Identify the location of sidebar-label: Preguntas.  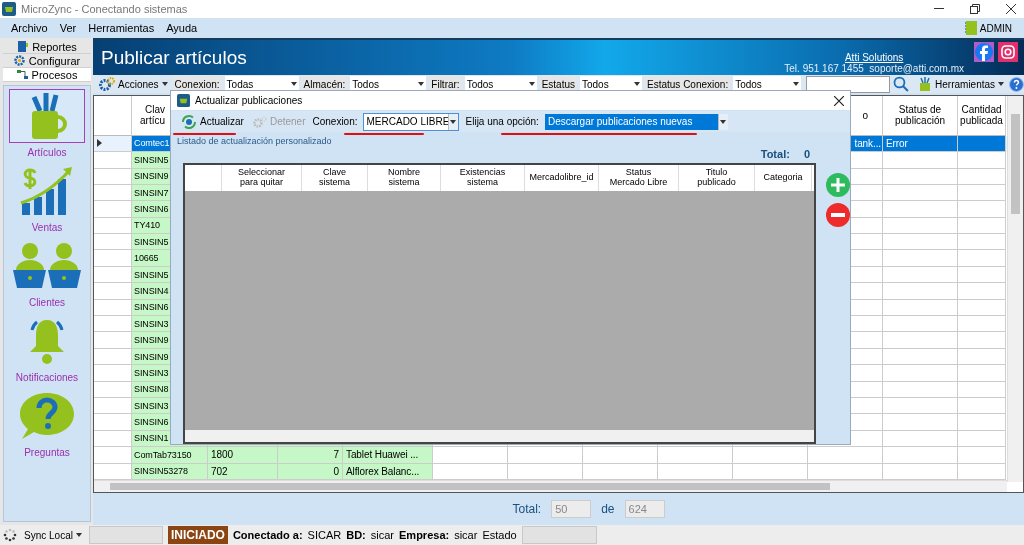
(47, 452).